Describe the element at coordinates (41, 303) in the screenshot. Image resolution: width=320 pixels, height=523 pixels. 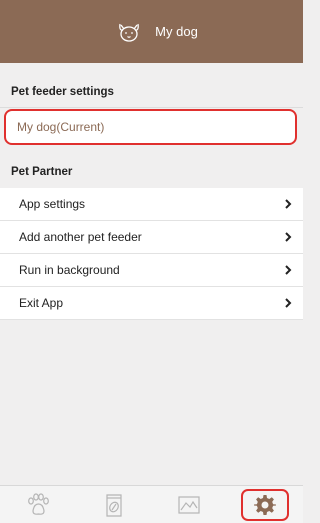
I see `menu-item-label: Exit App` at that location.